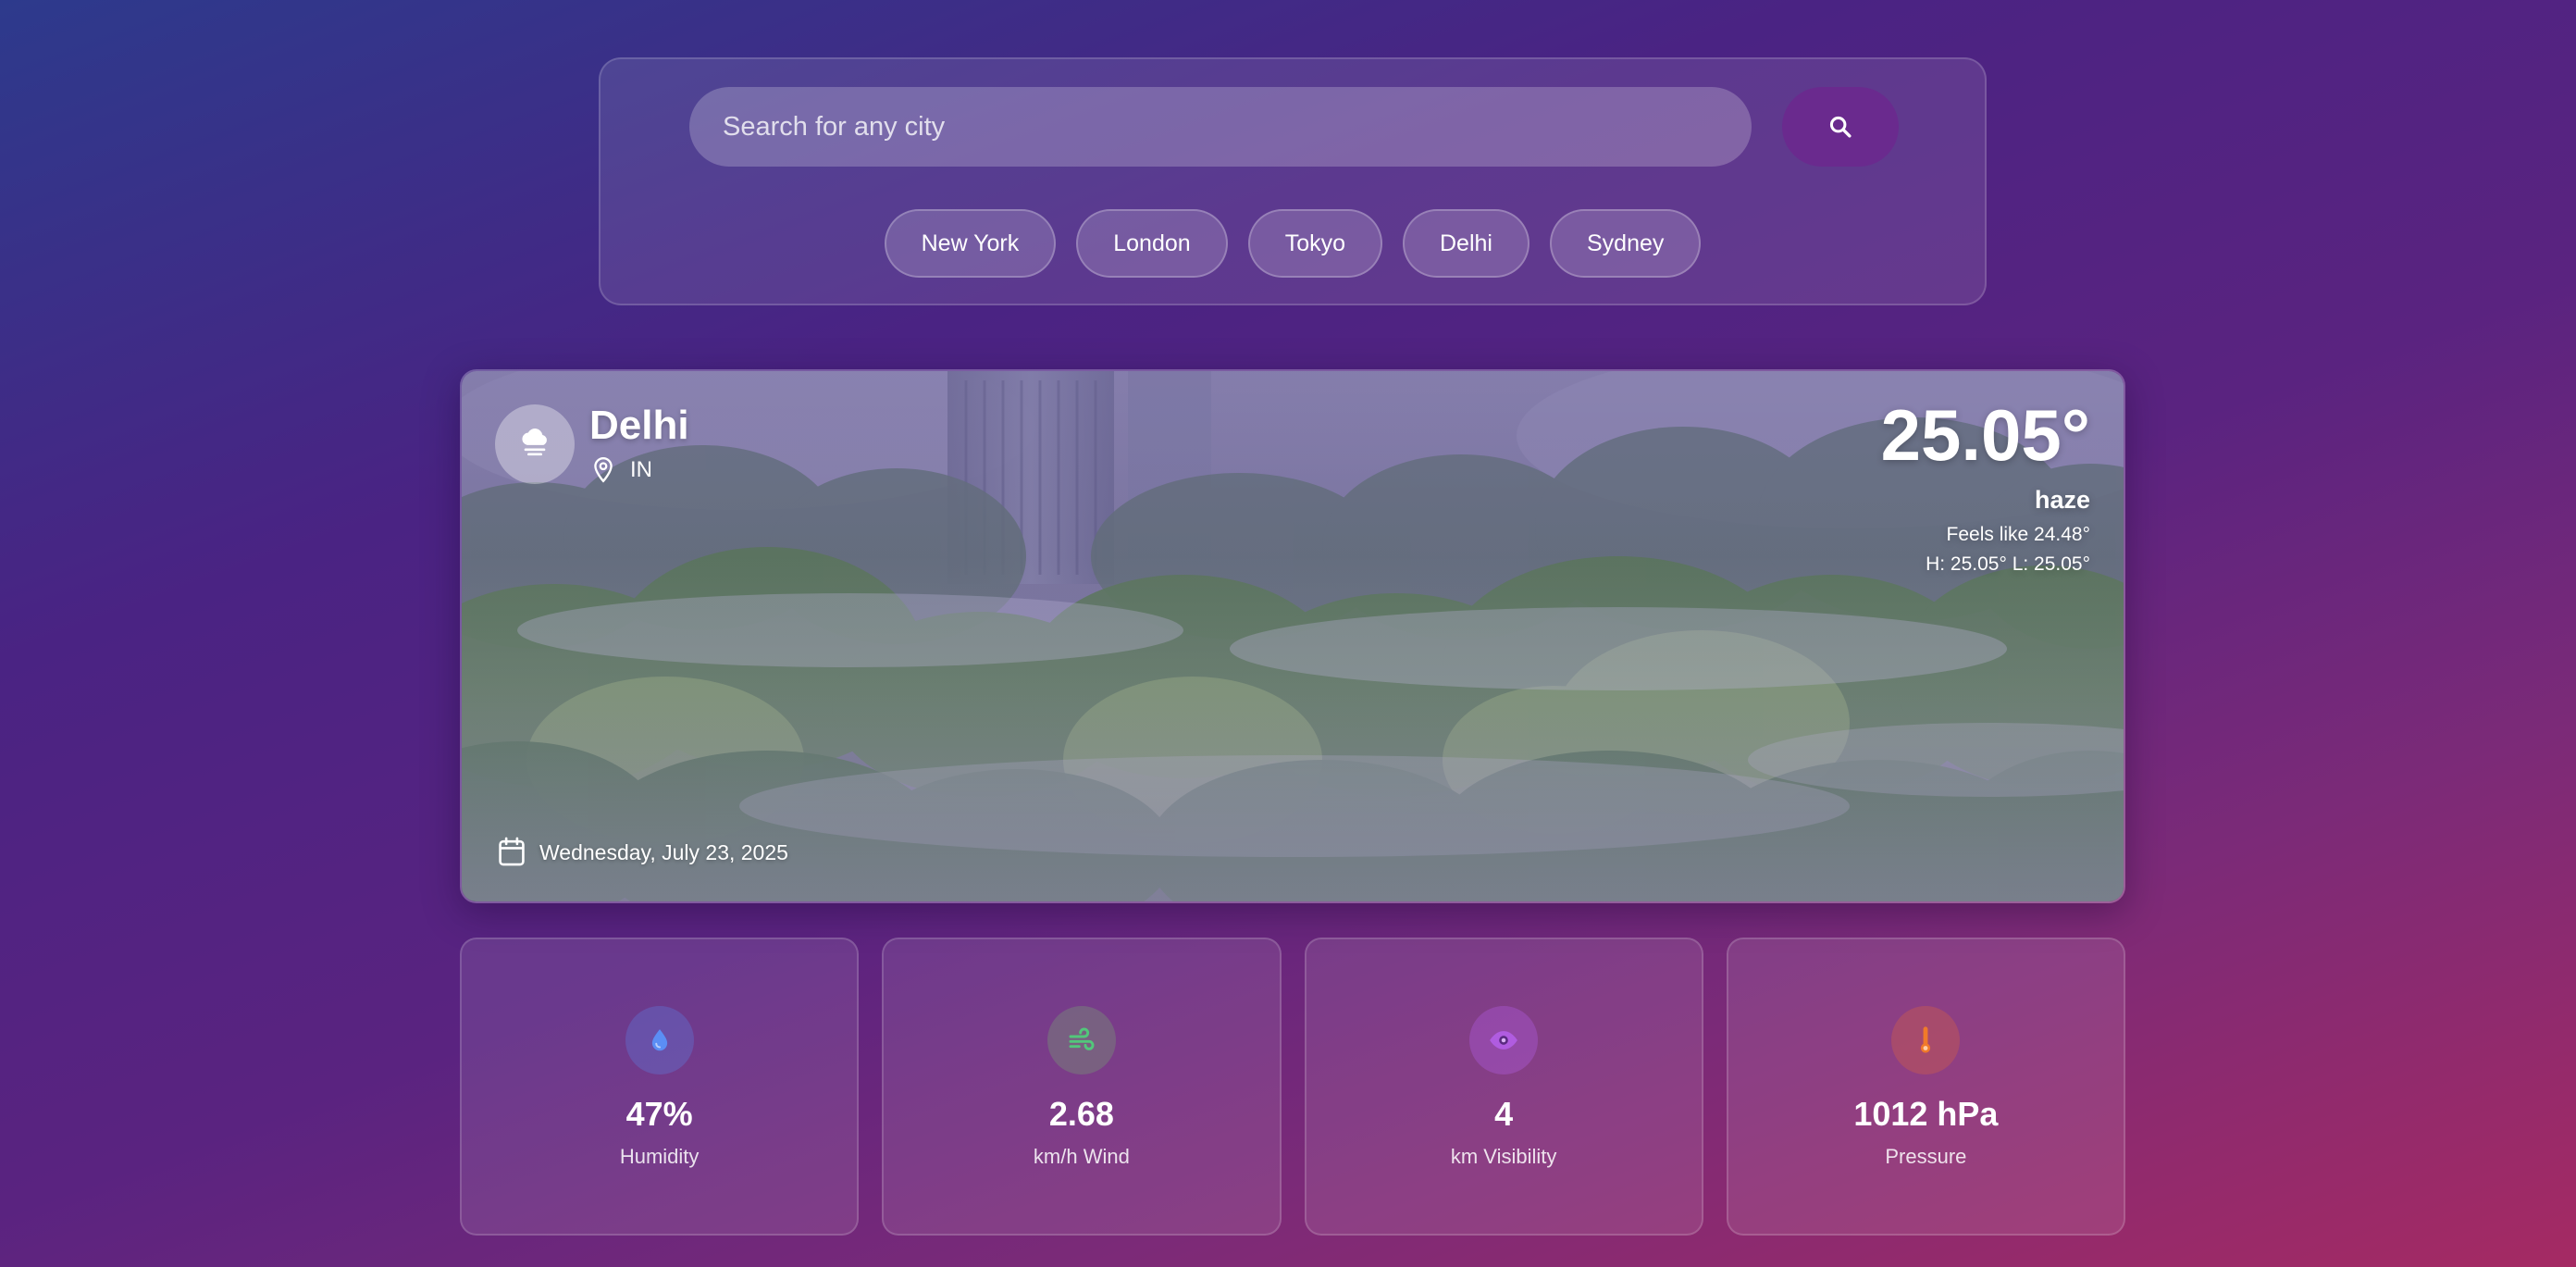 This screenshot has height=1267, width=2576. What do you see at coordinates (660, 1156) in the screenshot?
I see `humidity-label: Humidity` at bounding box center [660, 1156].